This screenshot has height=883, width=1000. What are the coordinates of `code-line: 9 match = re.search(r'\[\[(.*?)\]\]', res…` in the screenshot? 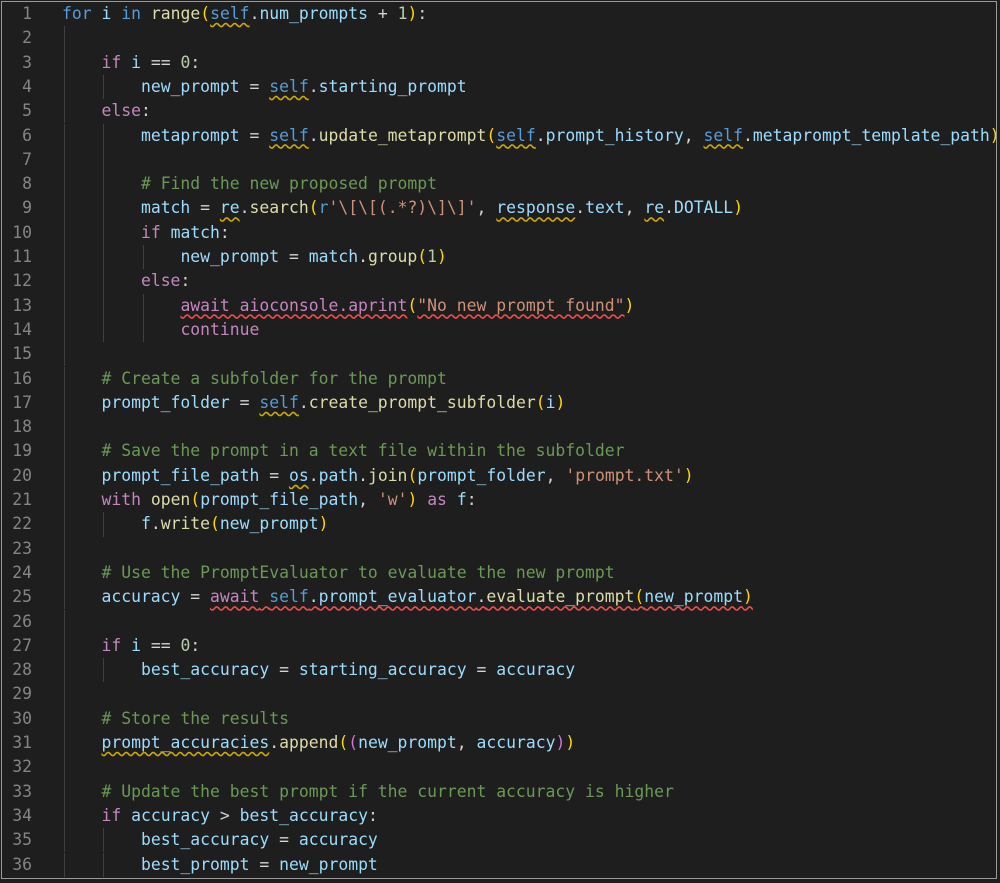 It's located at (499, 208).